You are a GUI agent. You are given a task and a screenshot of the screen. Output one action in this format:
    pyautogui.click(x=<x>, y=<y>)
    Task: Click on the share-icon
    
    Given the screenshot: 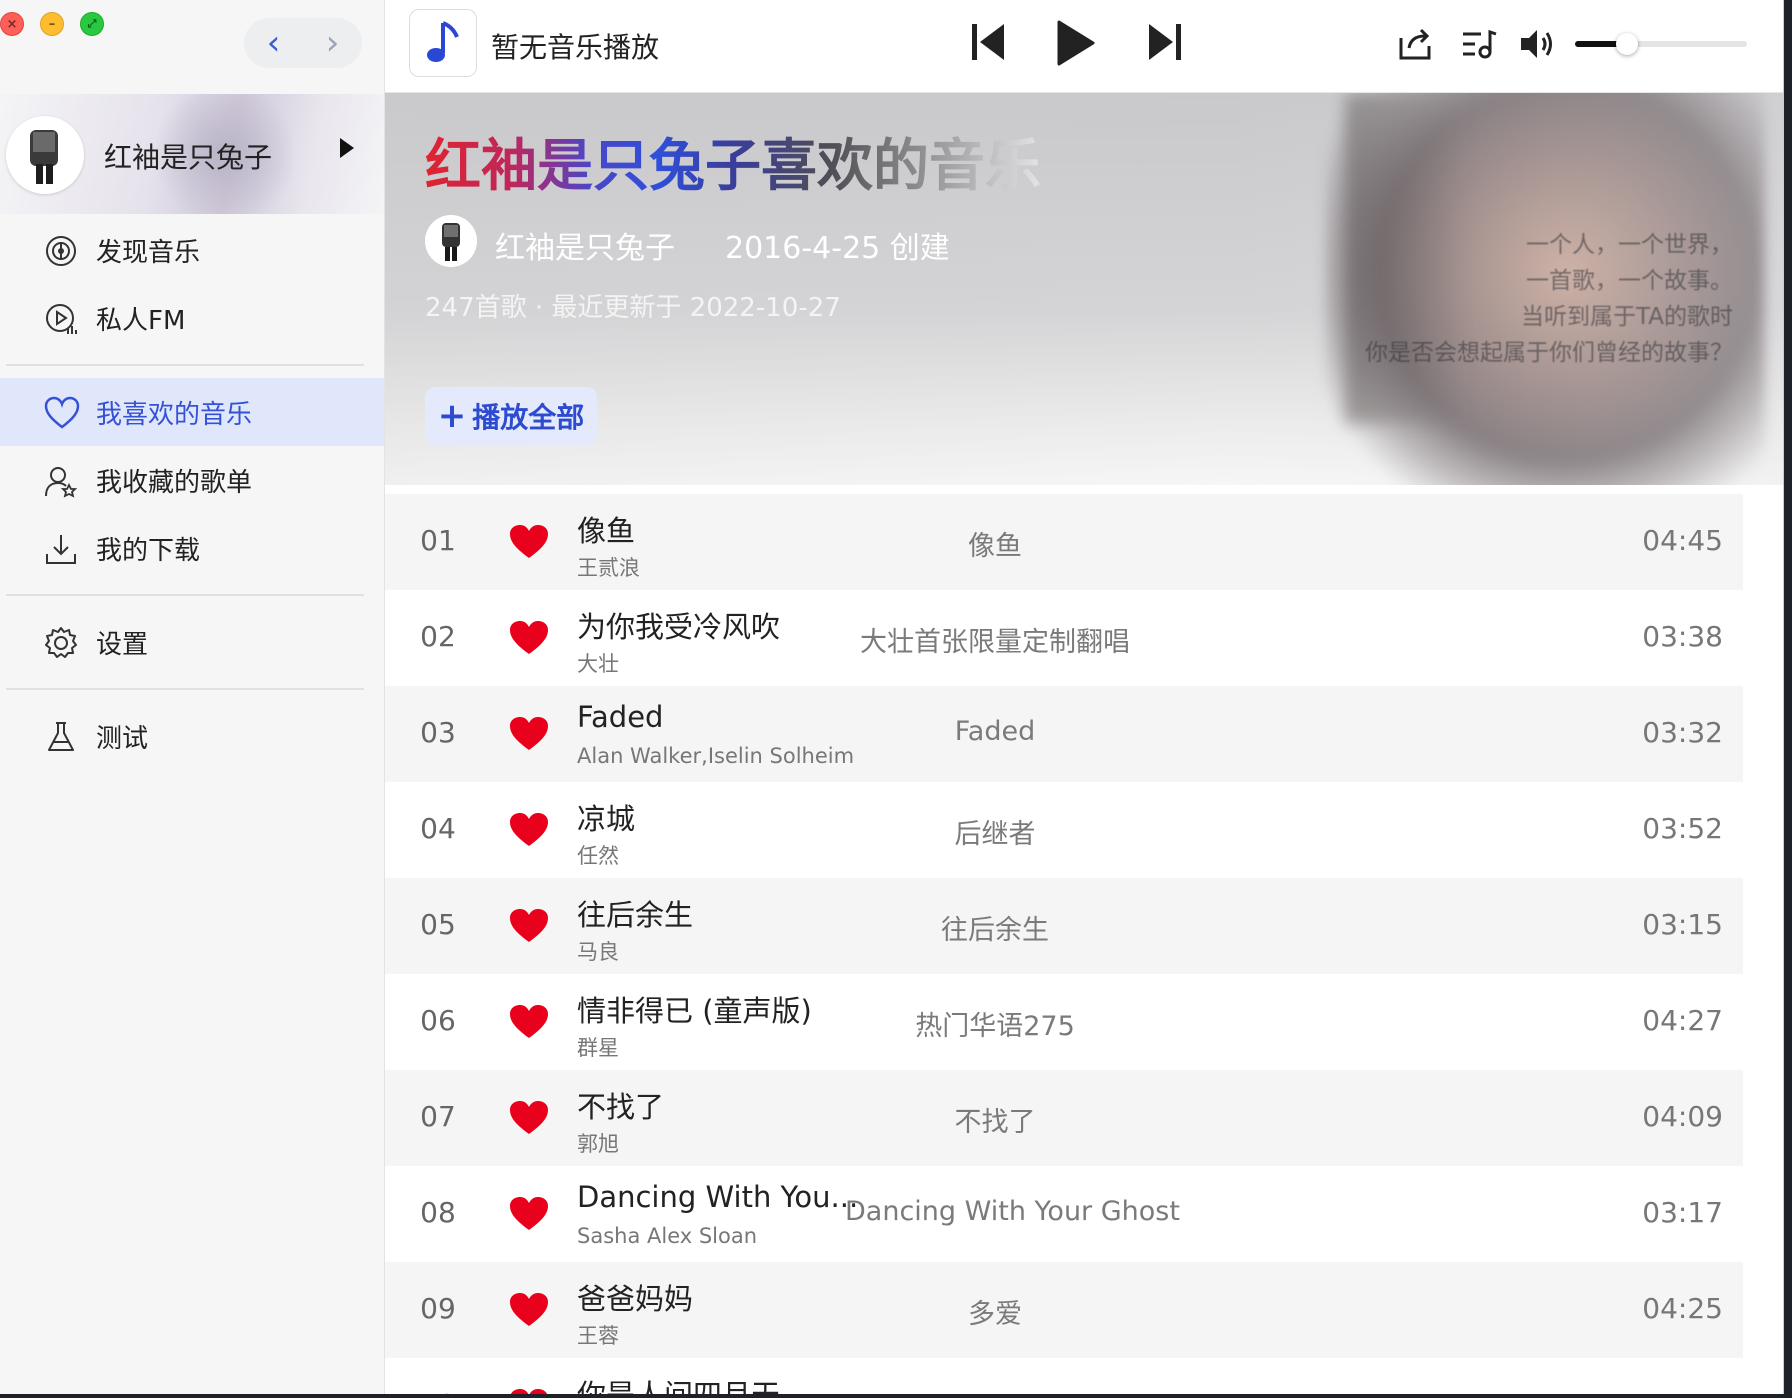 What is the action you would take?
    pyautogui.click(x=1415, y=44)
    